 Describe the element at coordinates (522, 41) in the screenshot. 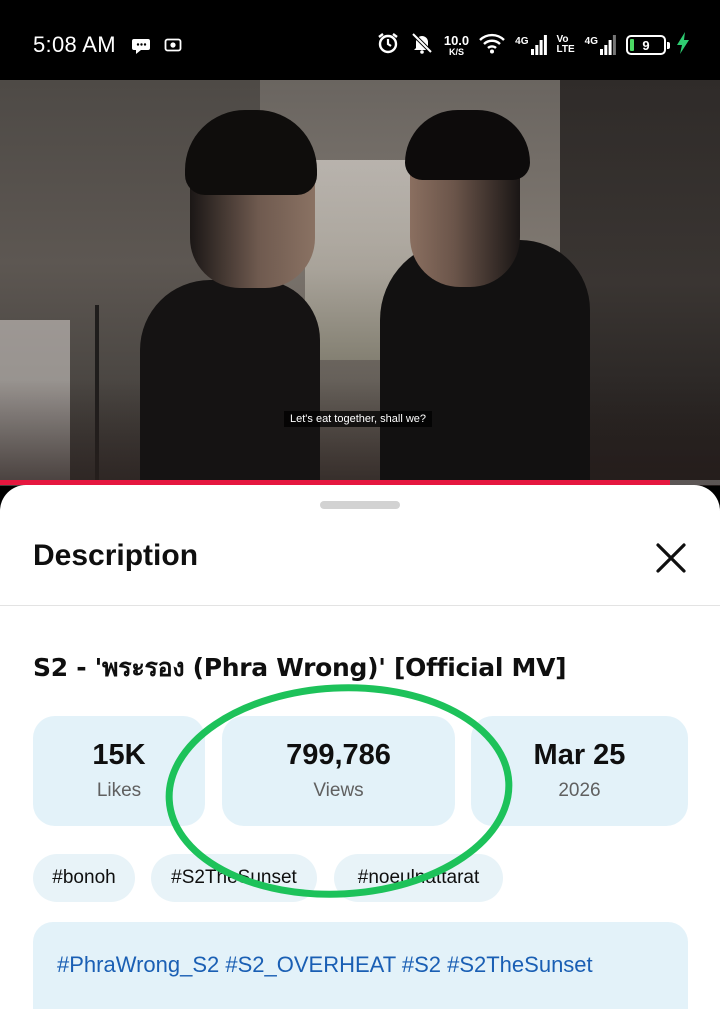

I see `sim1-network-type: 4G` at that location.